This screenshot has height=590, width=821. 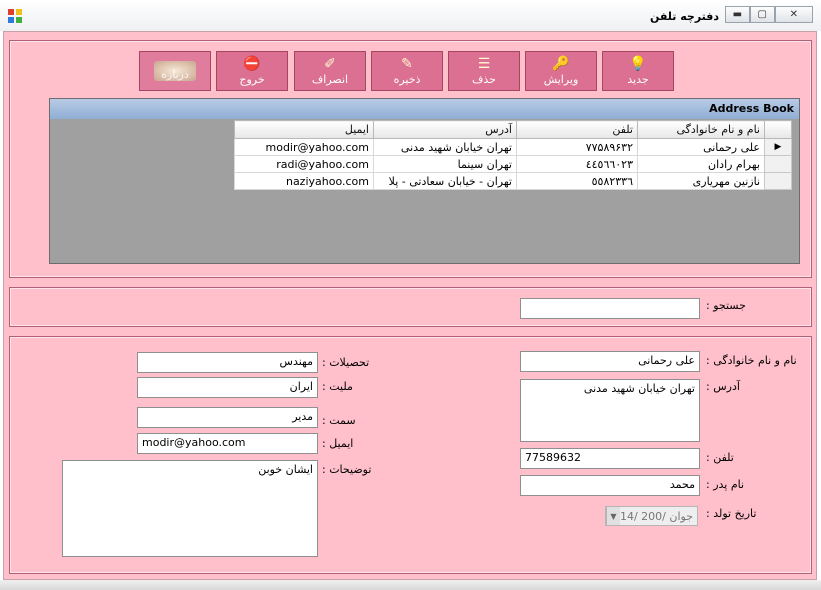 What do you see at coordinates (304, 181) in the screenshot?
I see `cell-email: naziyahoo.com` at bounding box center [304, 181].